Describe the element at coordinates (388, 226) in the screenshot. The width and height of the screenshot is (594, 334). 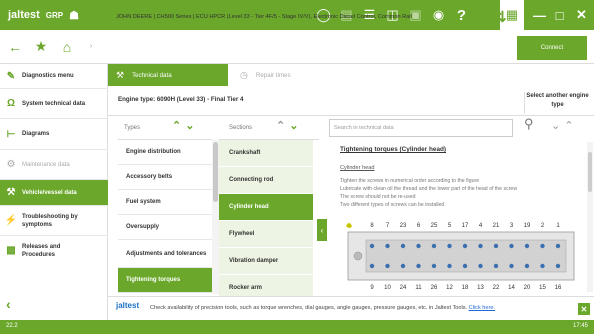
I see `screw-number-top: 7` at that location.